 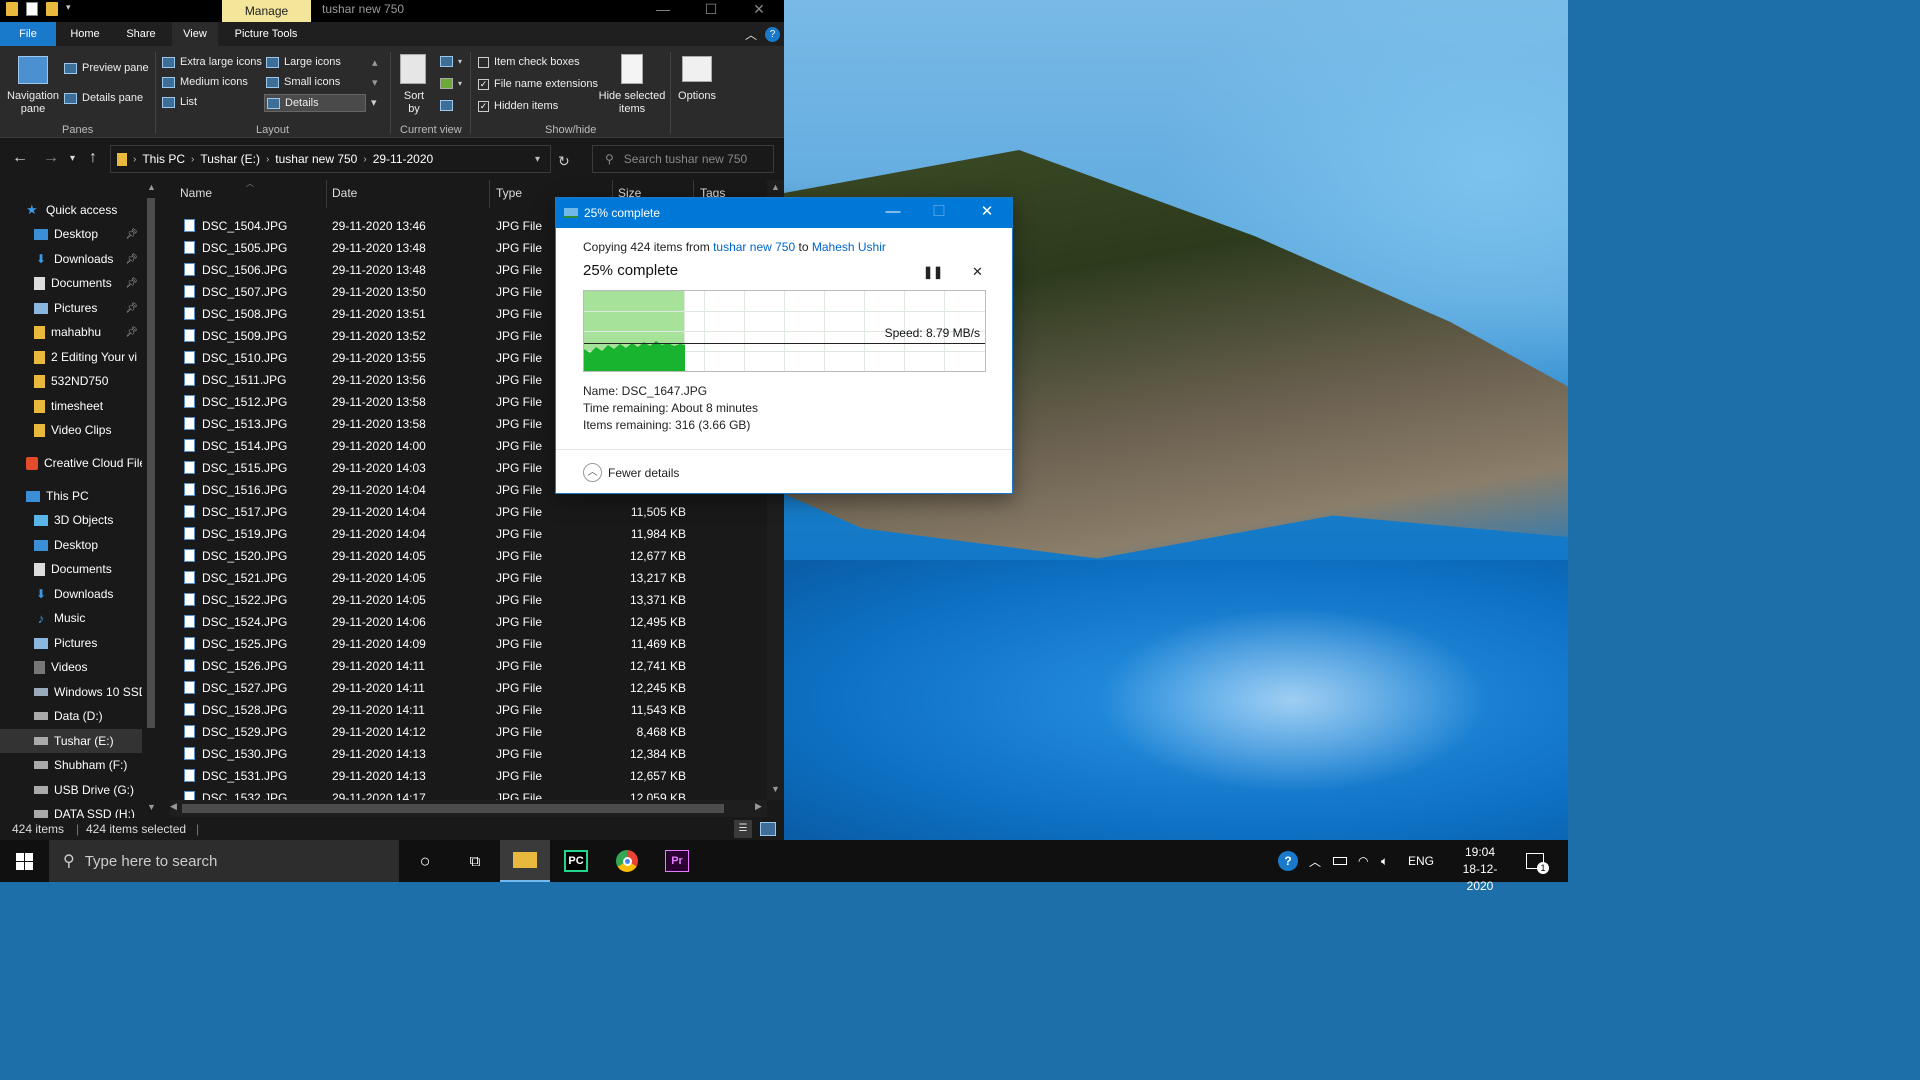 I want to click on tab-picture-tools: Picture Tools, so click(x=266, y=34).